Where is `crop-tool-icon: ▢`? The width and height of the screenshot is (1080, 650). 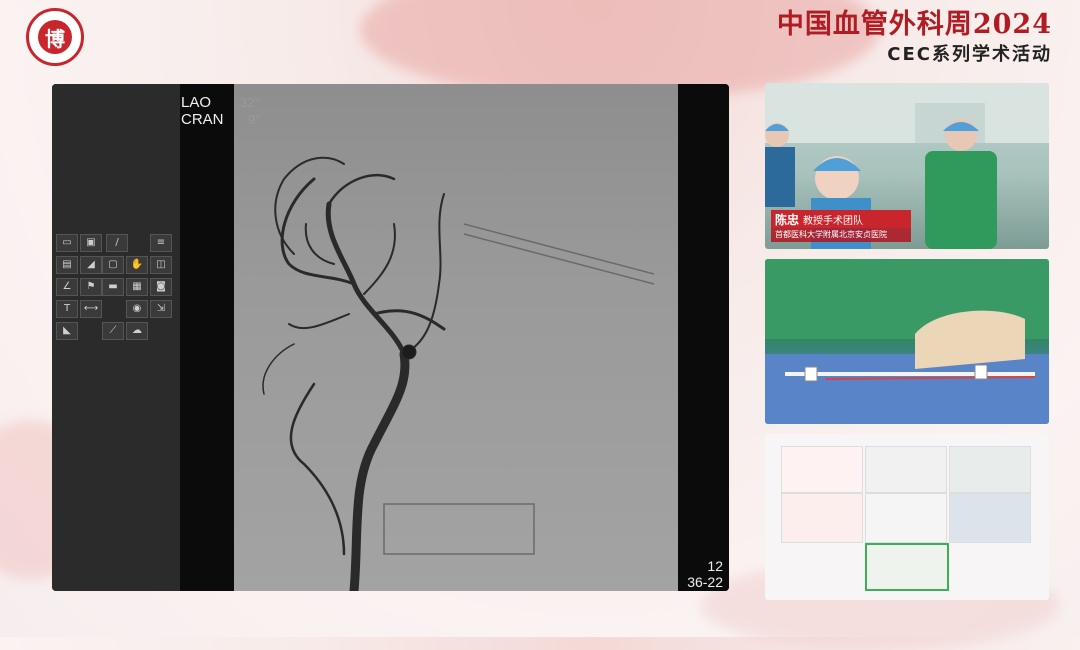 crop-tool-icon: ▢ is located at coordinates (113, 265).